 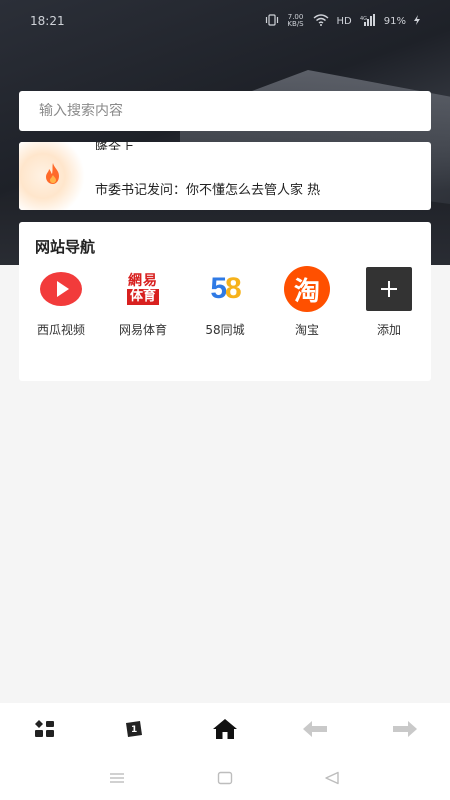 I want to click on status-bar: 18:21 7.00 KB/S HD 4G 91%, so click(x=225, y=21).